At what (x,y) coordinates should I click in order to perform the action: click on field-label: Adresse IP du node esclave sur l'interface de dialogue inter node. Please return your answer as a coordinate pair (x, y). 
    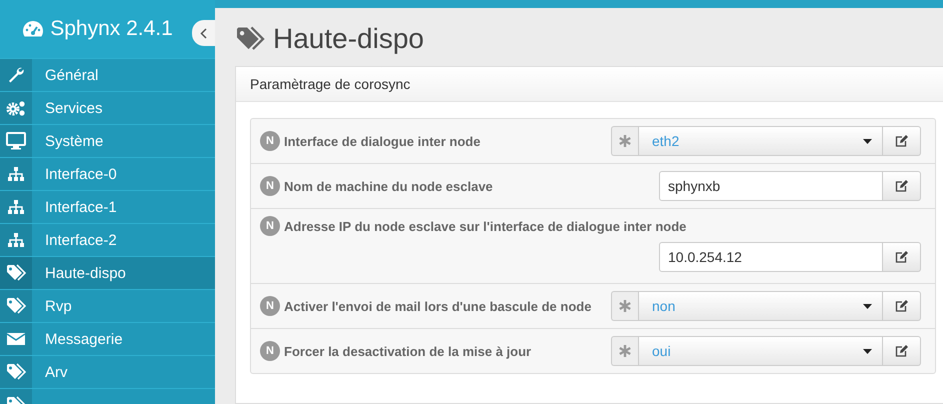
    Looking at the image, I should click on (485, 226).